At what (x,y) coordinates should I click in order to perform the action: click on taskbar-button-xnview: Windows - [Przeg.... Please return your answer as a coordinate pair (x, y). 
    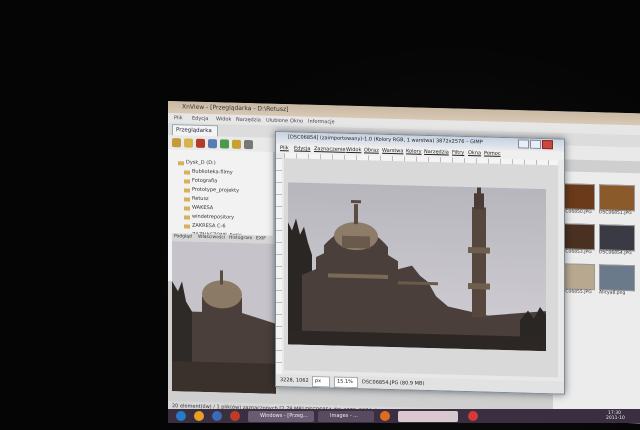
    Looking at the image, I should click on (281, 416).